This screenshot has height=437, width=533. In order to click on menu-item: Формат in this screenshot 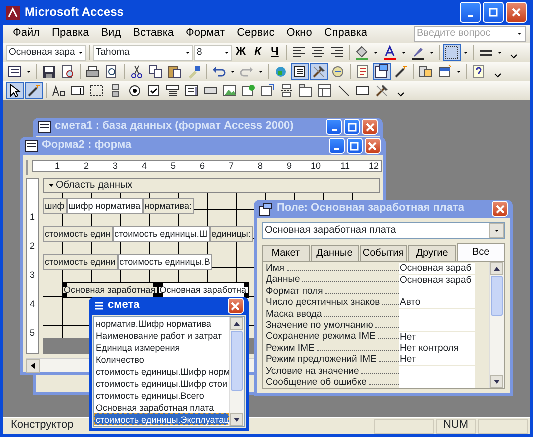, I will do `click(206, 34)`.